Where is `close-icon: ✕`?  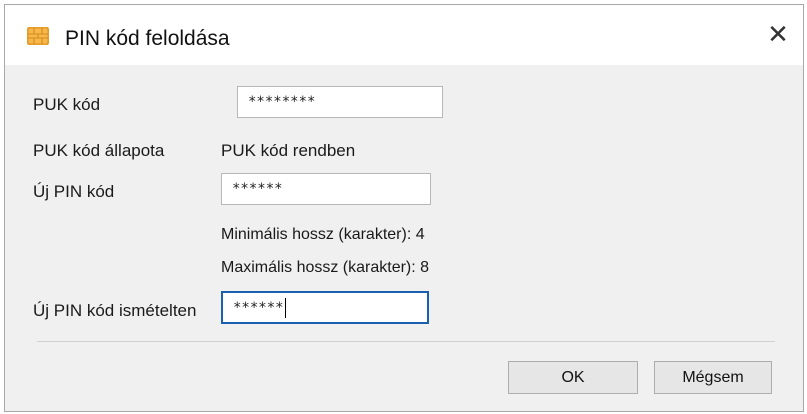 close-icon: ✕ is located at coordinates (778, 34).